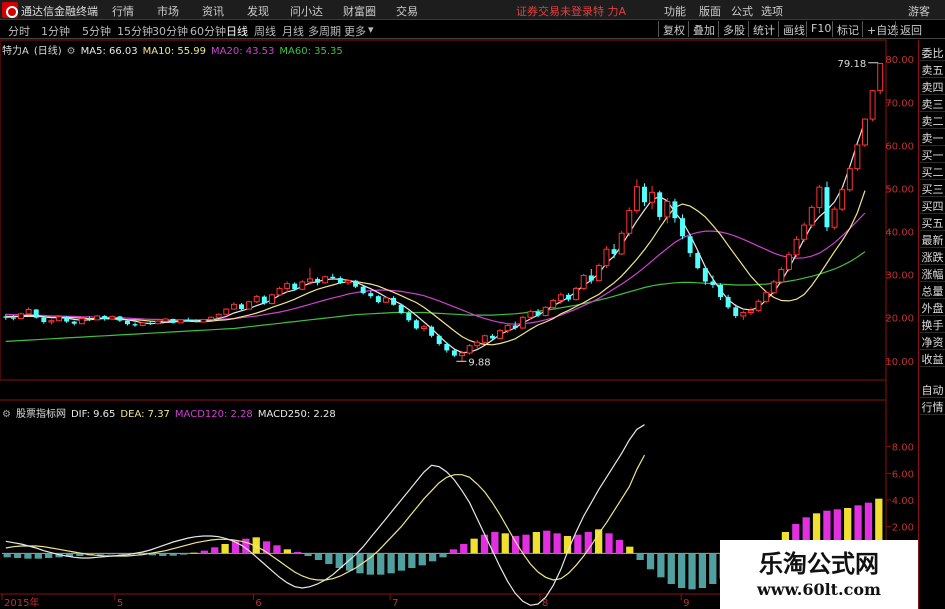  Describe the element at coordinates (325, 517) in the screenshot. I see `dea-line` at that location.